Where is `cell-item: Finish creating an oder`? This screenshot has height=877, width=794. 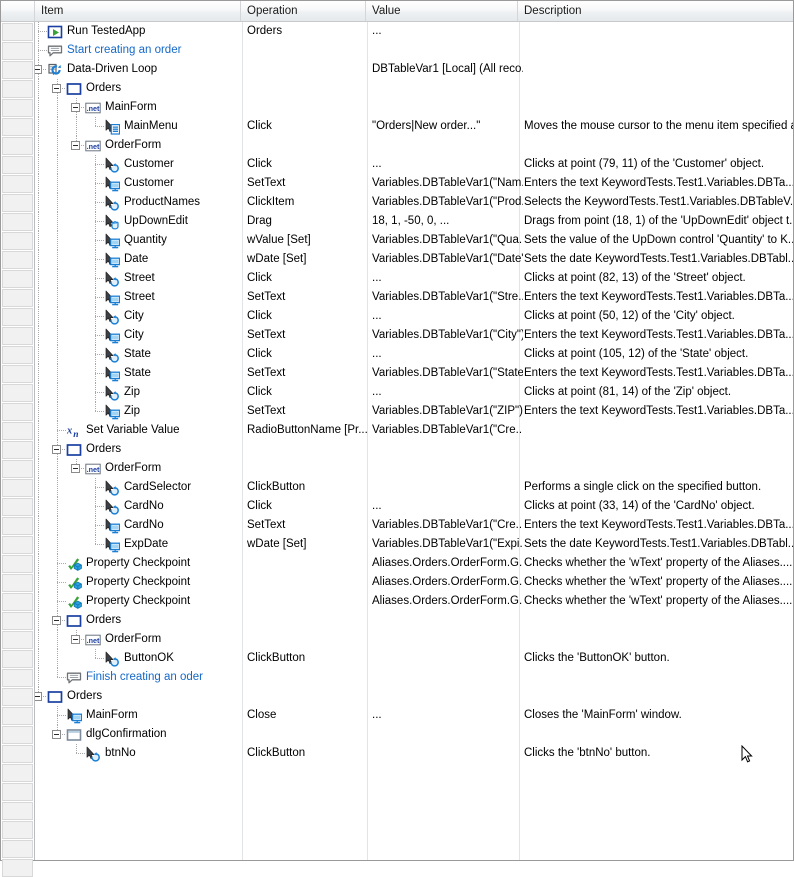
cell-item: Finish creating an oder is located at coordinates (138, 677).